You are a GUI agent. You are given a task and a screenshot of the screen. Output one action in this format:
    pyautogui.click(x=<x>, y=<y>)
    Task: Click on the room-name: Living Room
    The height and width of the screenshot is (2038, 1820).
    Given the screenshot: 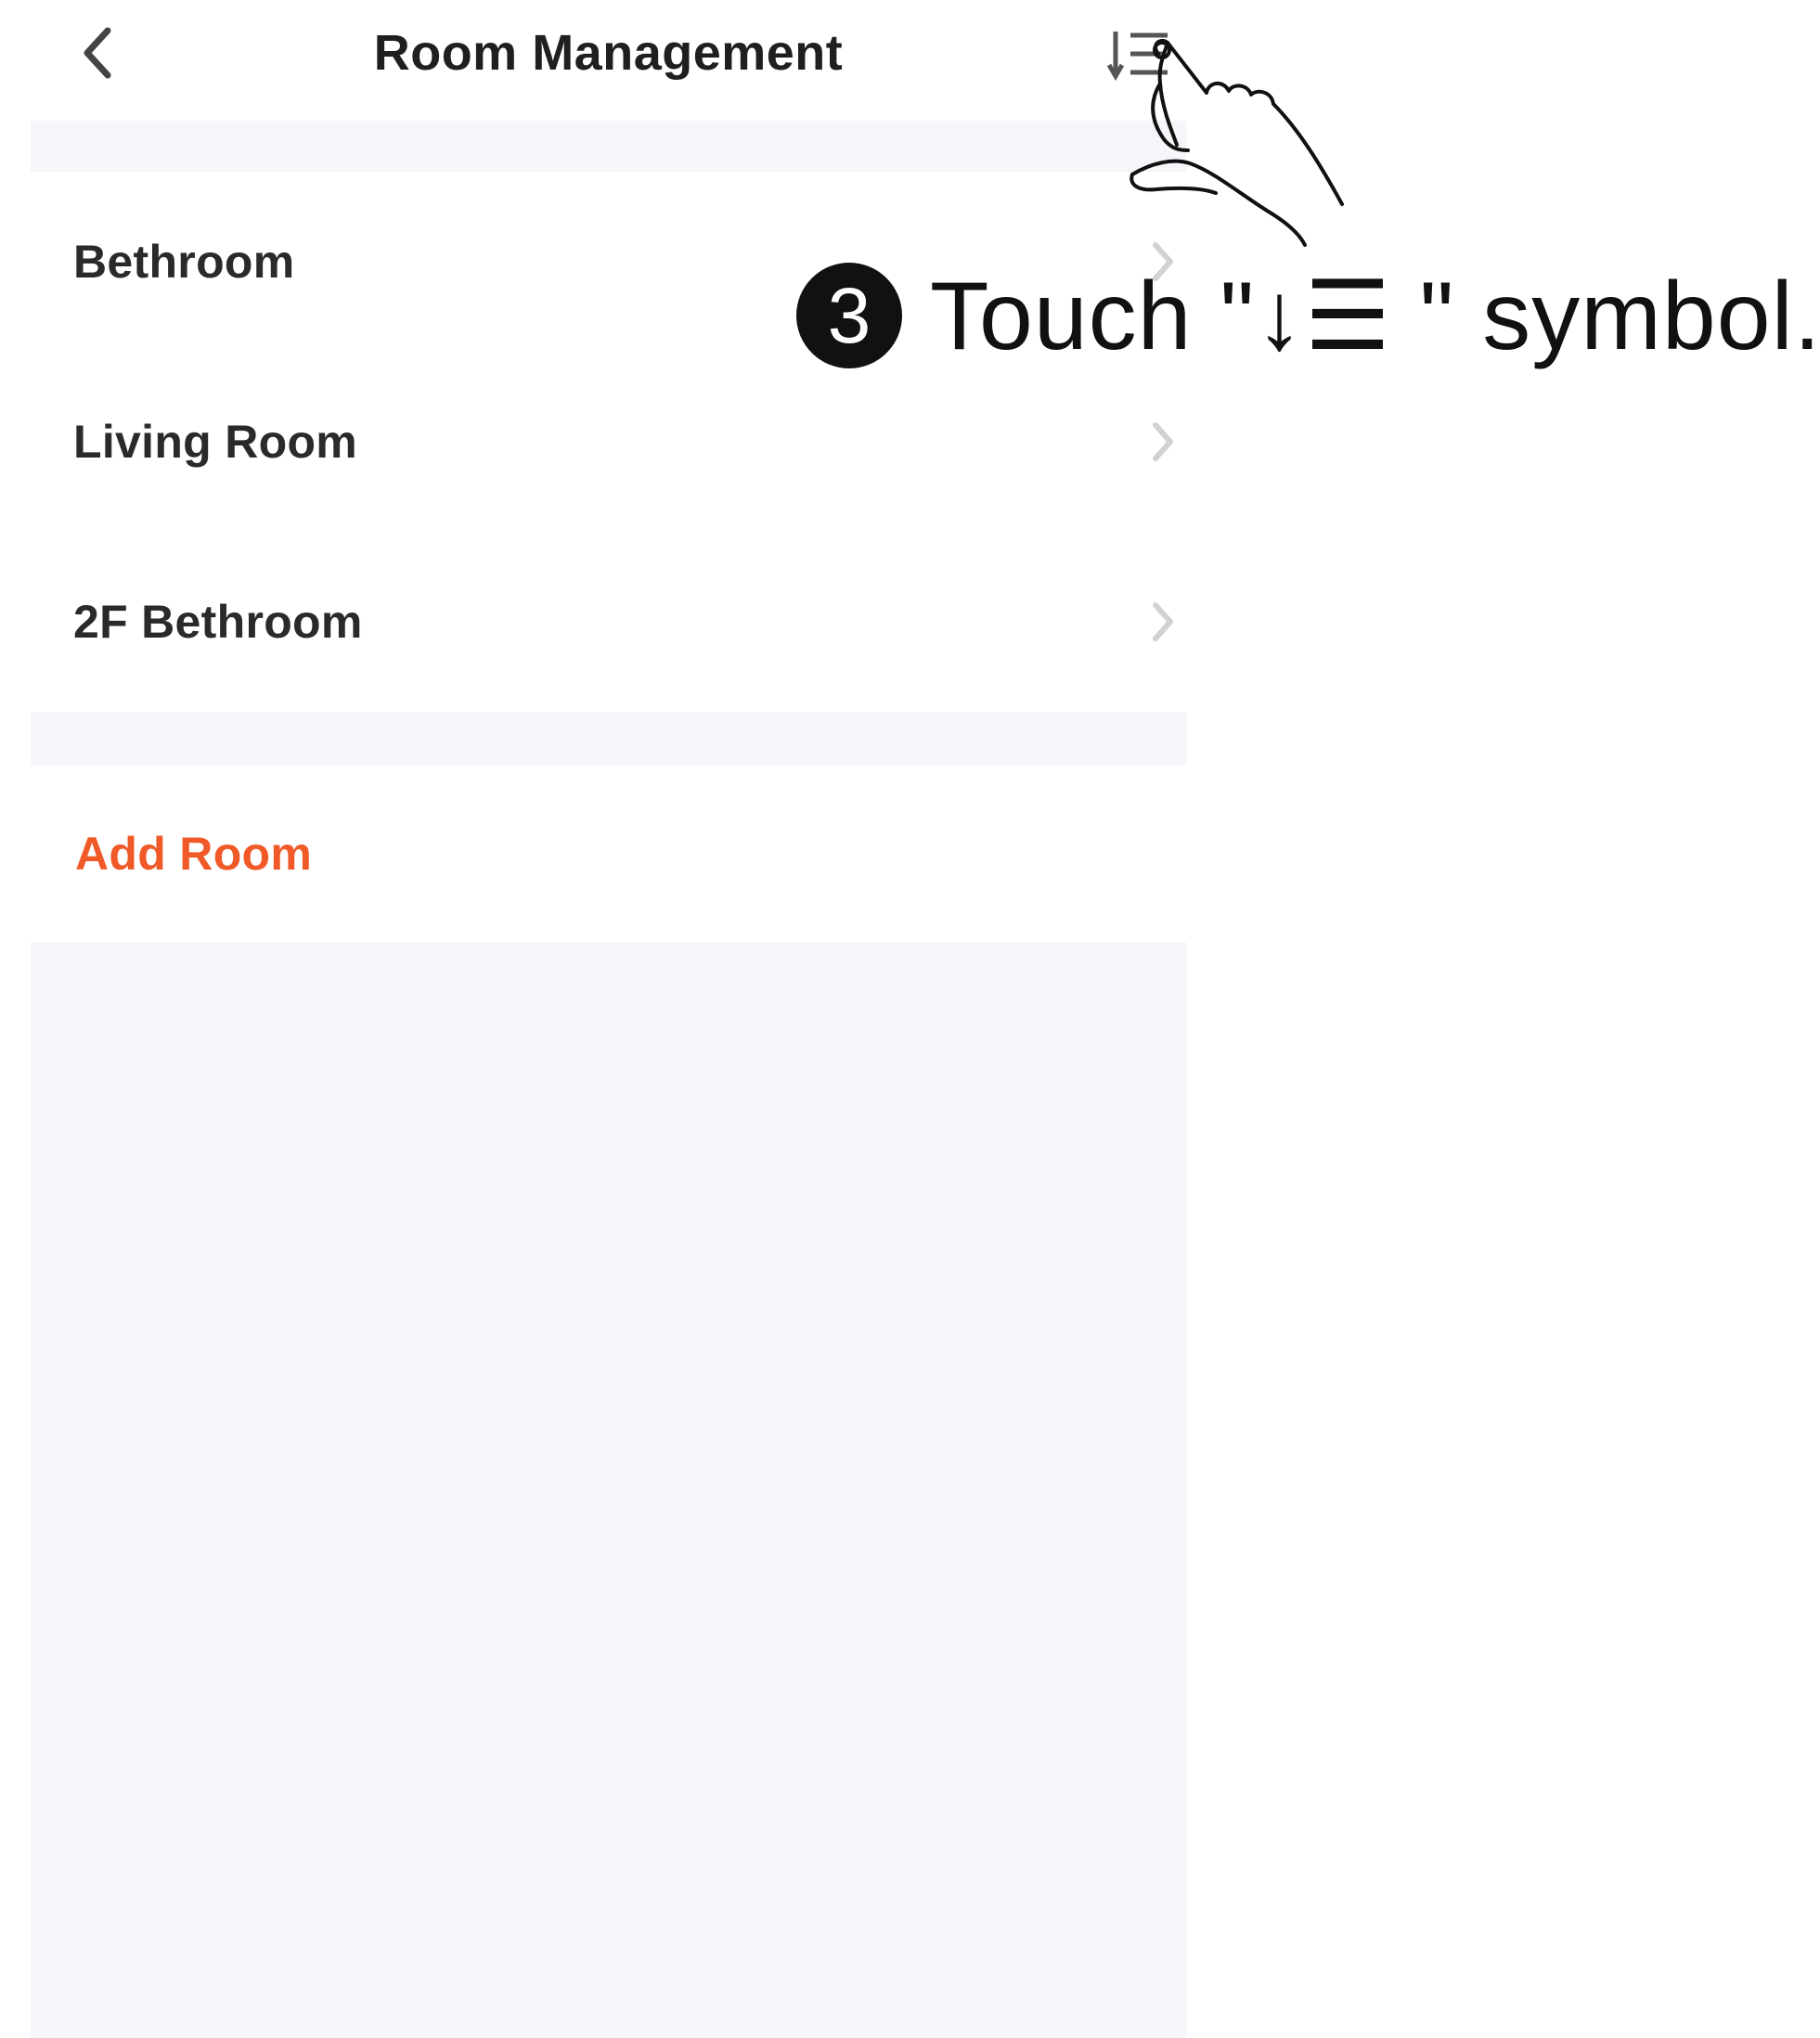 What is the action you would take?
    pyautogui.click(x=215, y=442)
    